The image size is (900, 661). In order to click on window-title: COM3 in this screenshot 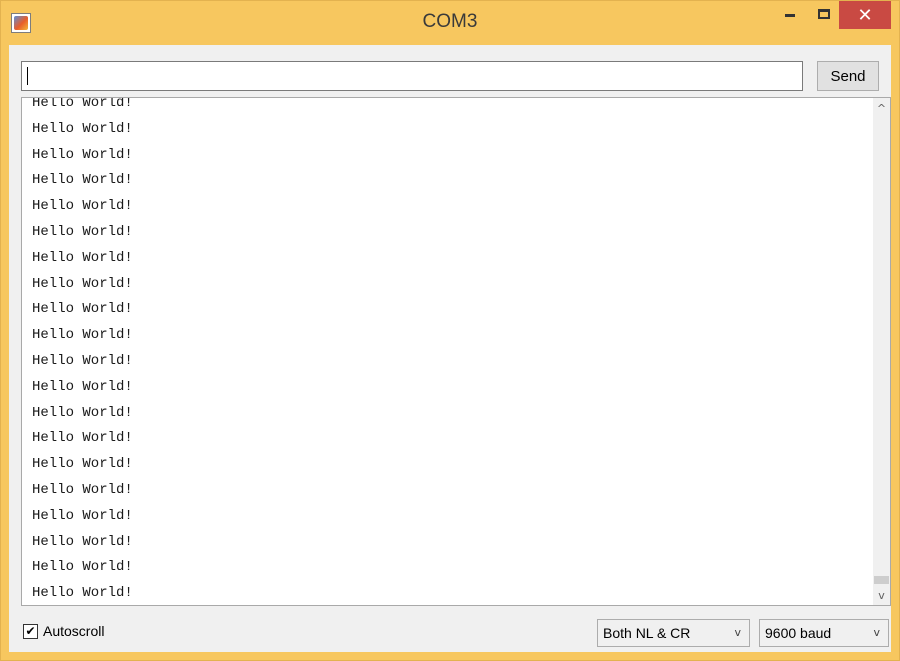, I will do `click(450, 21)`.